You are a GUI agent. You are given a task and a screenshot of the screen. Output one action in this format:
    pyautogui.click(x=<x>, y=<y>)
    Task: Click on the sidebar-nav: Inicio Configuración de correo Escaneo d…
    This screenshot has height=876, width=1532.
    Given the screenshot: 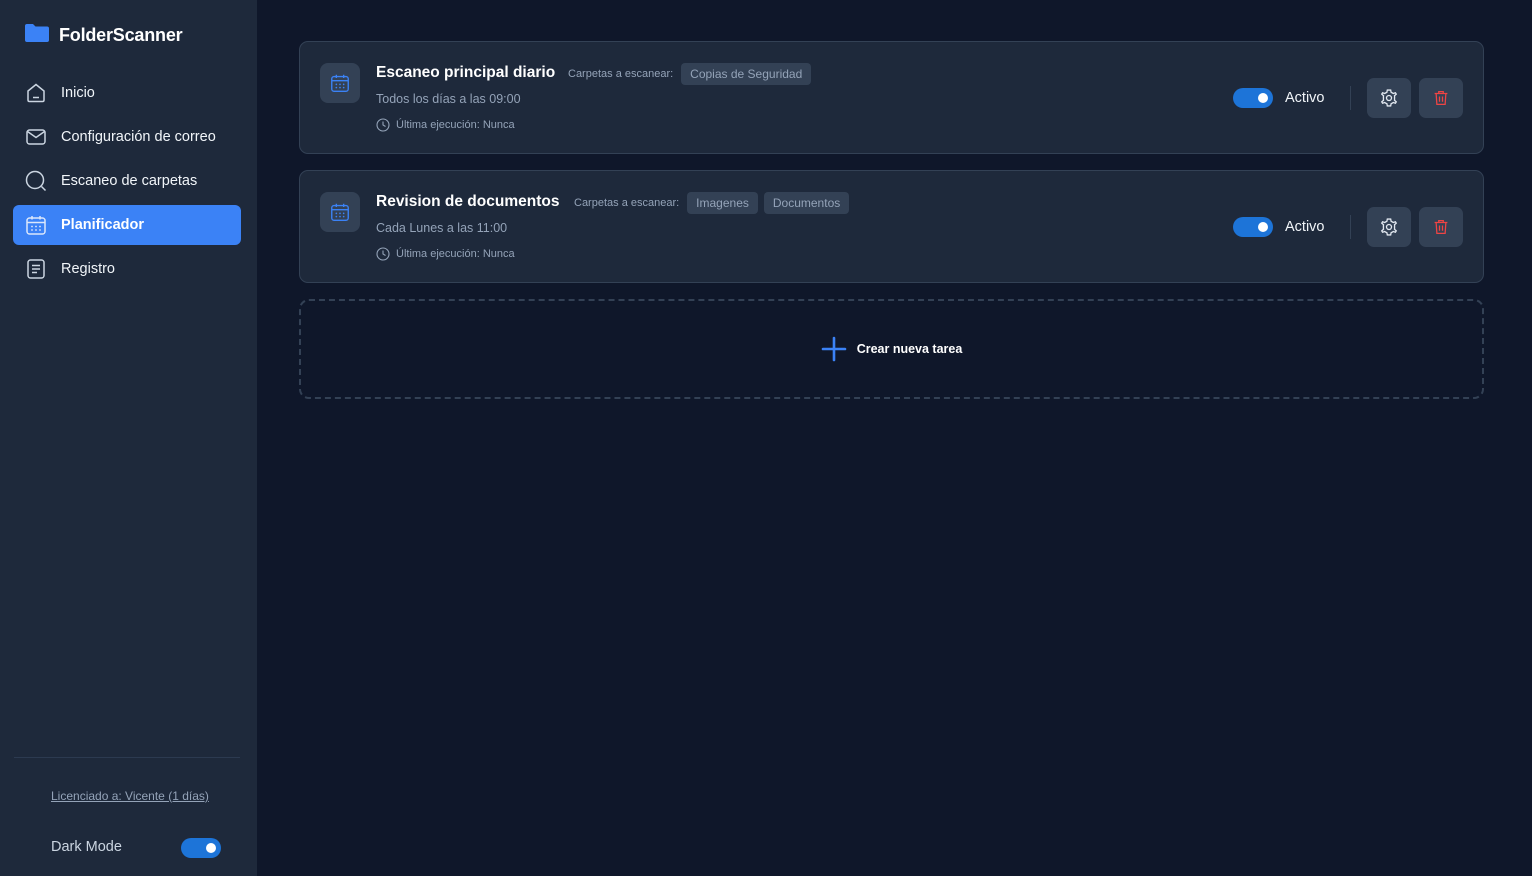 What is the action you would take?
    pyautogui.click(x=127, y=183)
    